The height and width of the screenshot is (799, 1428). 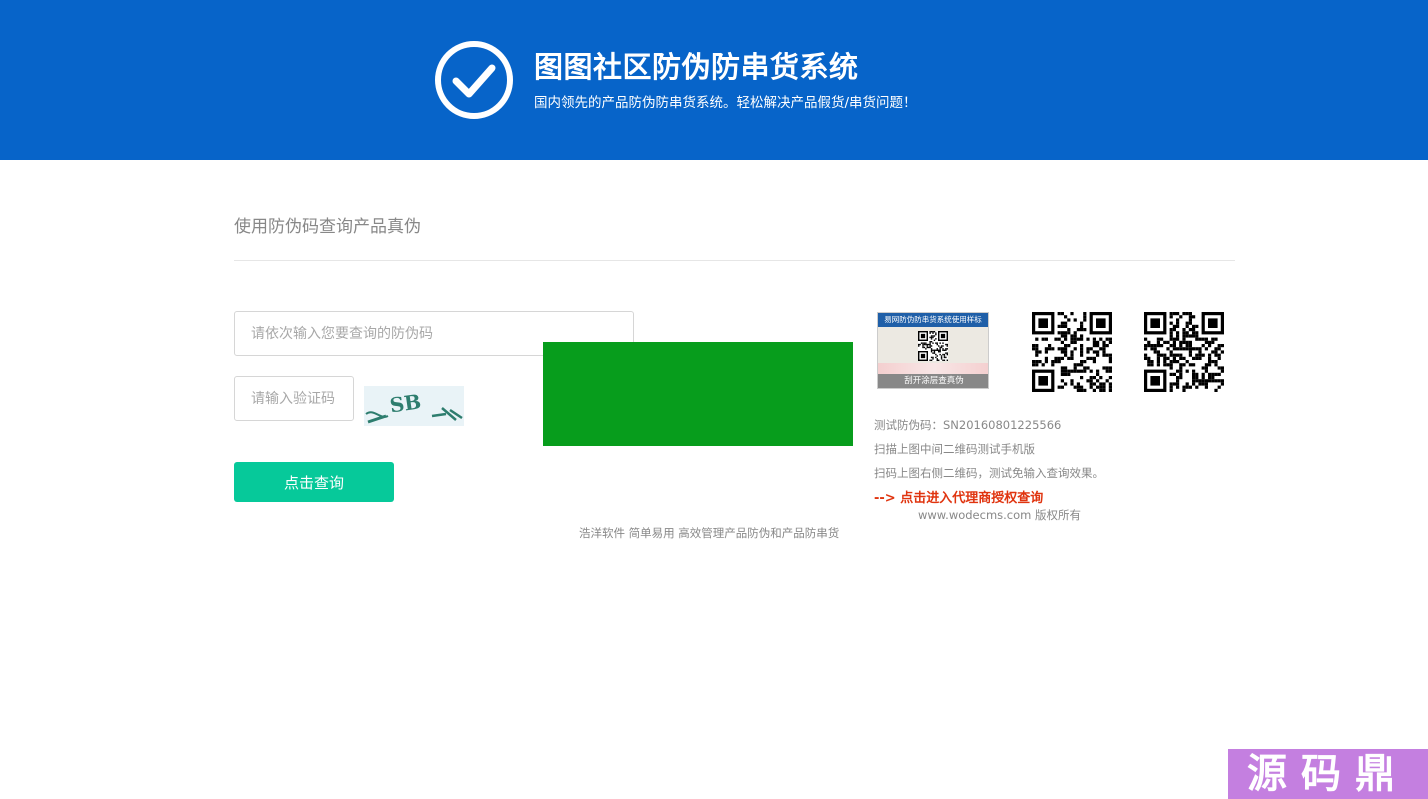 What do you see at coordinates (968, 425) in the screenshot?
I see `test-code-text: 测试防伪码：SN20160801225566` at bounding box center [968, 425].